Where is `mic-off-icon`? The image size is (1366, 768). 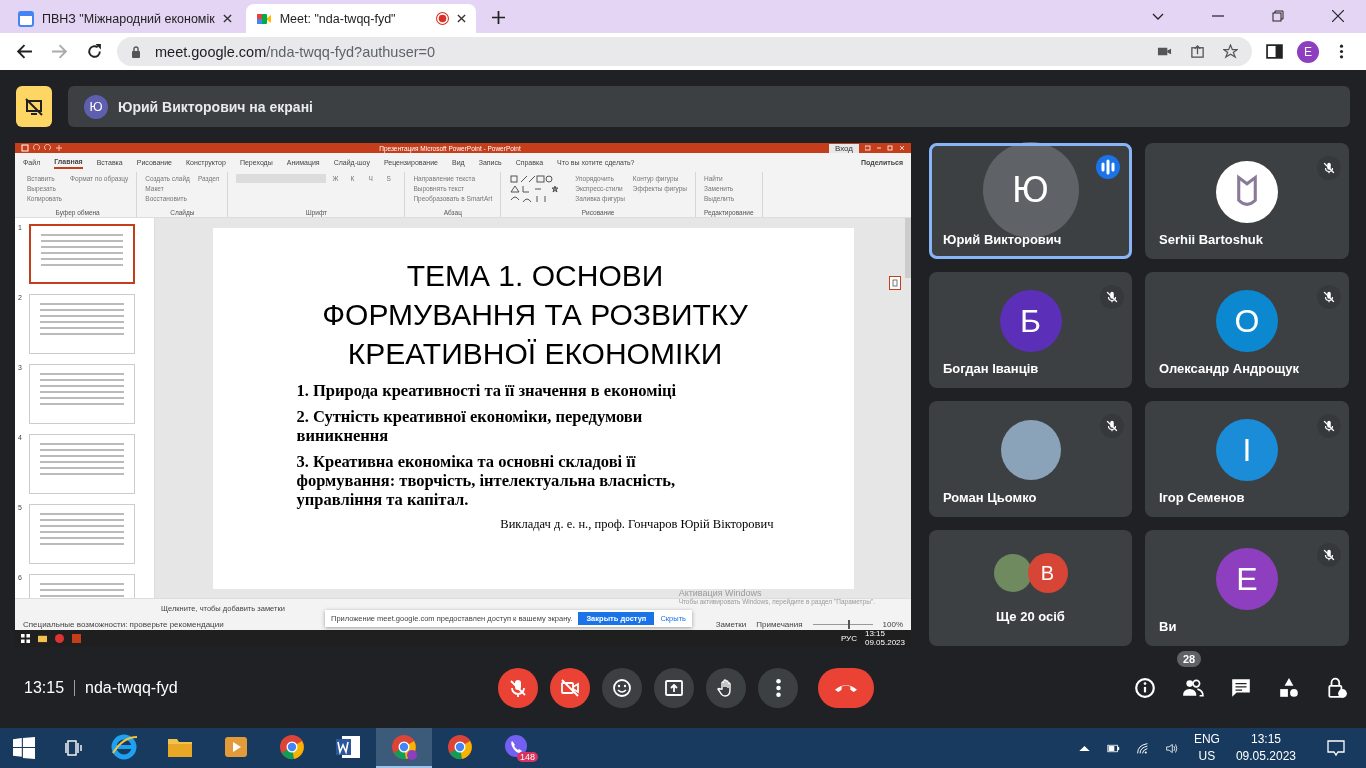 mic-off-icon is located at coordinates (518, 687).